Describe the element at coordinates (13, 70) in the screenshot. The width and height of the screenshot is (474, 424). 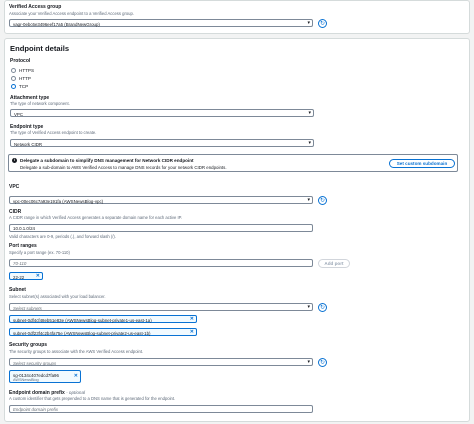
I see `protocol-radio-https` at that location.